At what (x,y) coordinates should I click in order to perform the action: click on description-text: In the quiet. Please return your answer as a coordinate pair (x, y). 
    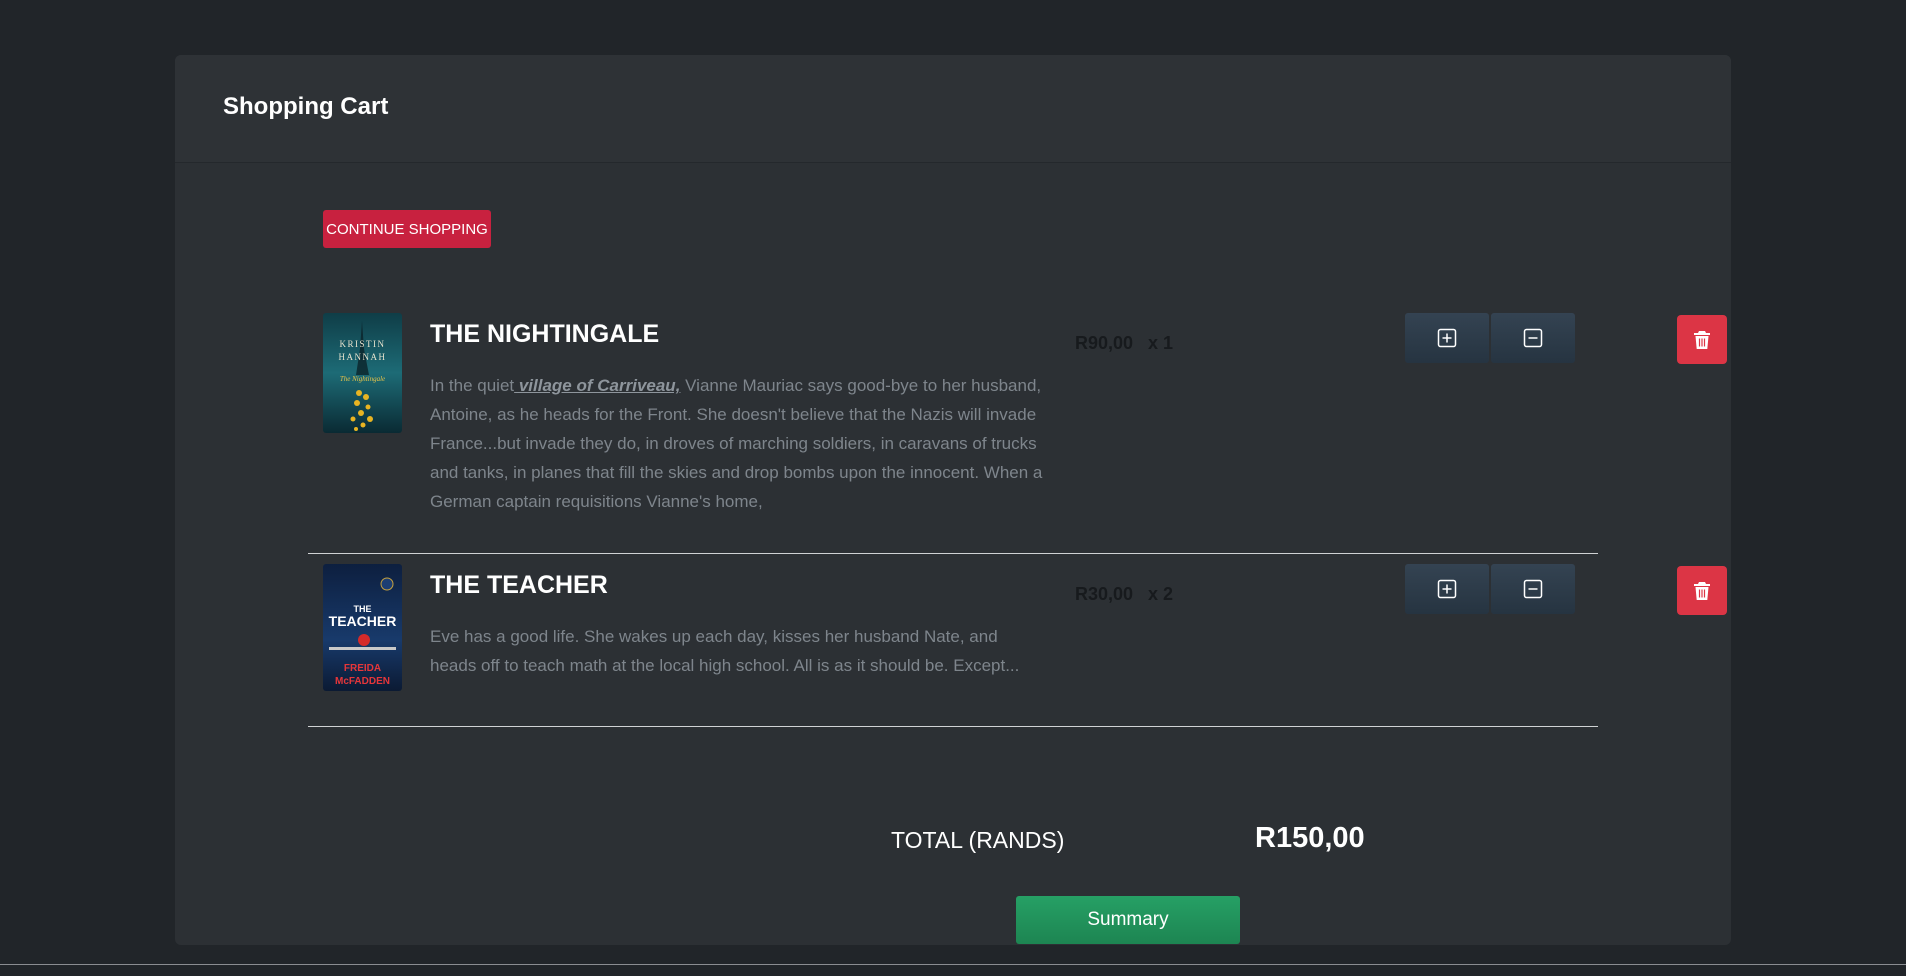
    Looking at the image, I should click on (472, 385).